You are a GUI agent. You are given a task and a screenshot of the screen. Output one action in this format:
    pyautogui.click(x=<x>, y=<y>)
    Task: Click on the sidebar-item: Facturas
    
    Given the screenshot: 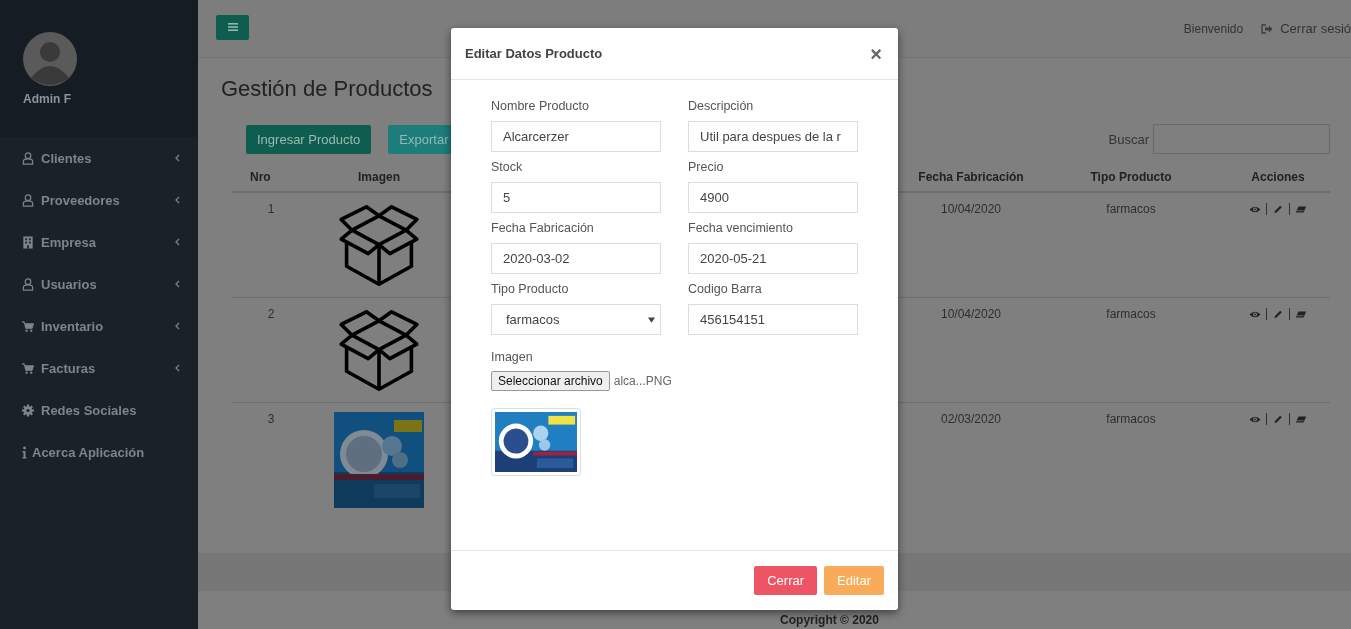 What is the action you would take?
    pyautogui.click(x=99, y=368)
    